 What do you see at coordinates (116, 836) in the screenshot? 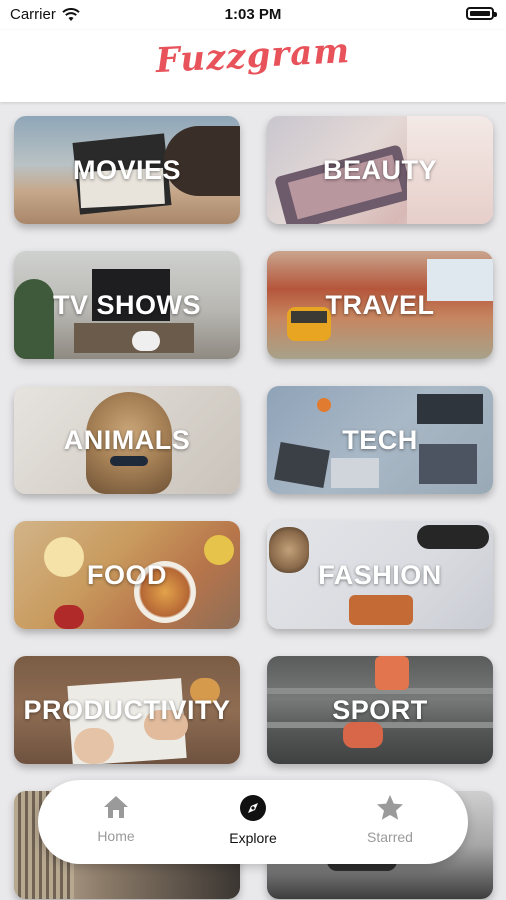
I see `tab-home-label: Home` at bounding box center [116, 836].